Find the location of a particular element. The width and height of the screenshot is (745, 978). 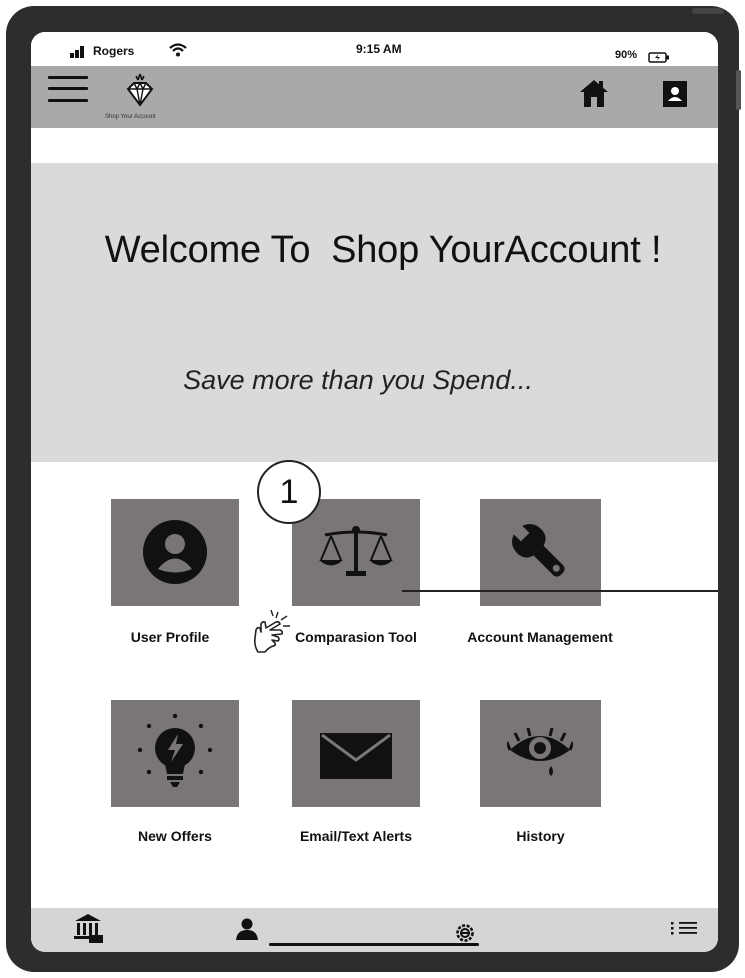

list-icon is located at coordinates (685, 930).